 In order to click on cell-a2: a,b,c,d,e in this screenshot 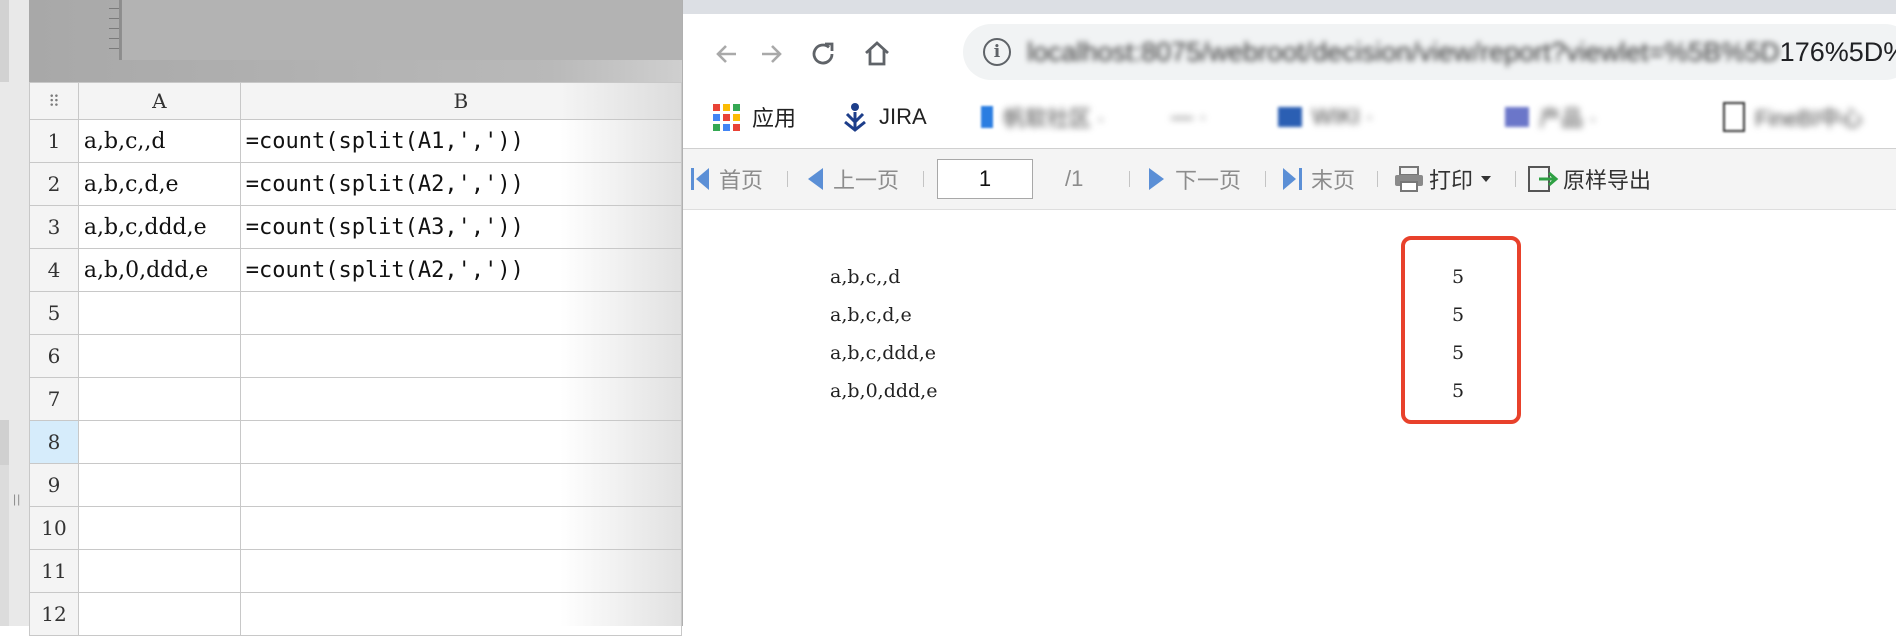, I will do `click(159, 184)`.